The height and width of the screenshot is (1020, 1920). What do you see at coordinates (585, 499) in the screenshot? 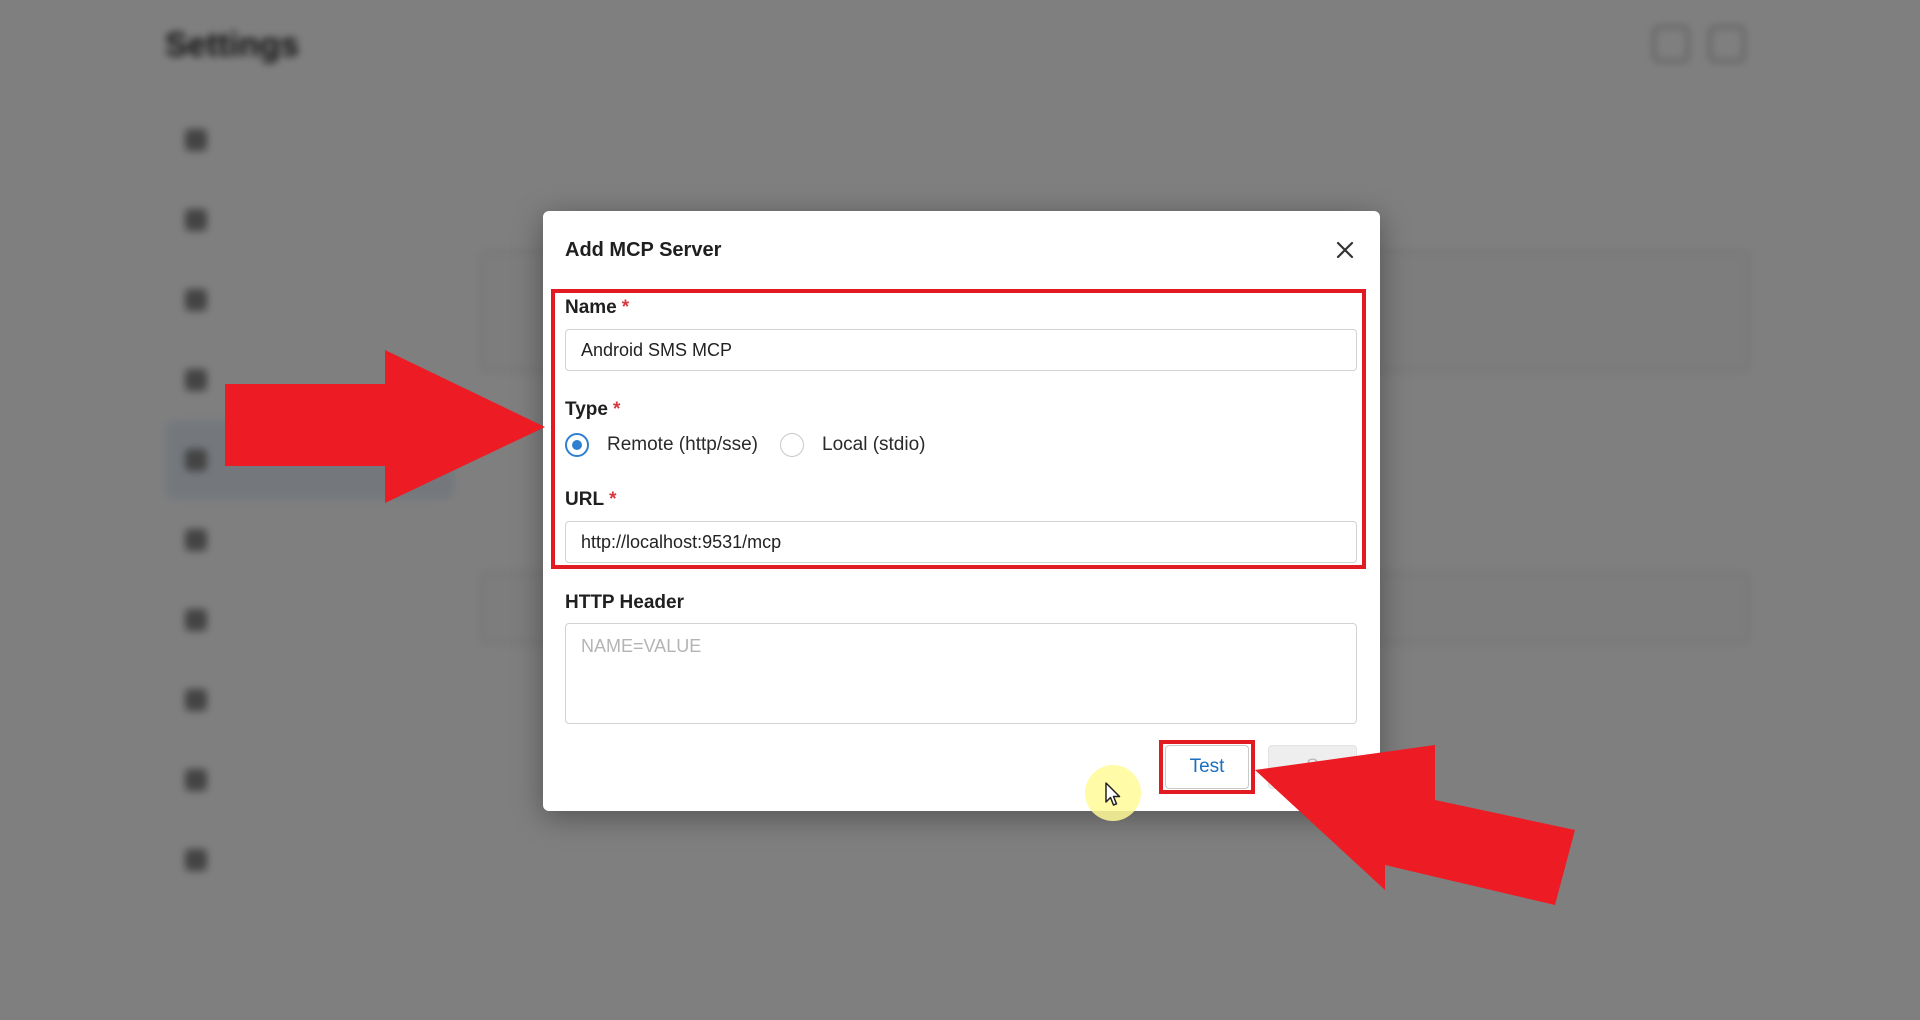
I see `url-label-text: URL` at bounding box center [585, 499].